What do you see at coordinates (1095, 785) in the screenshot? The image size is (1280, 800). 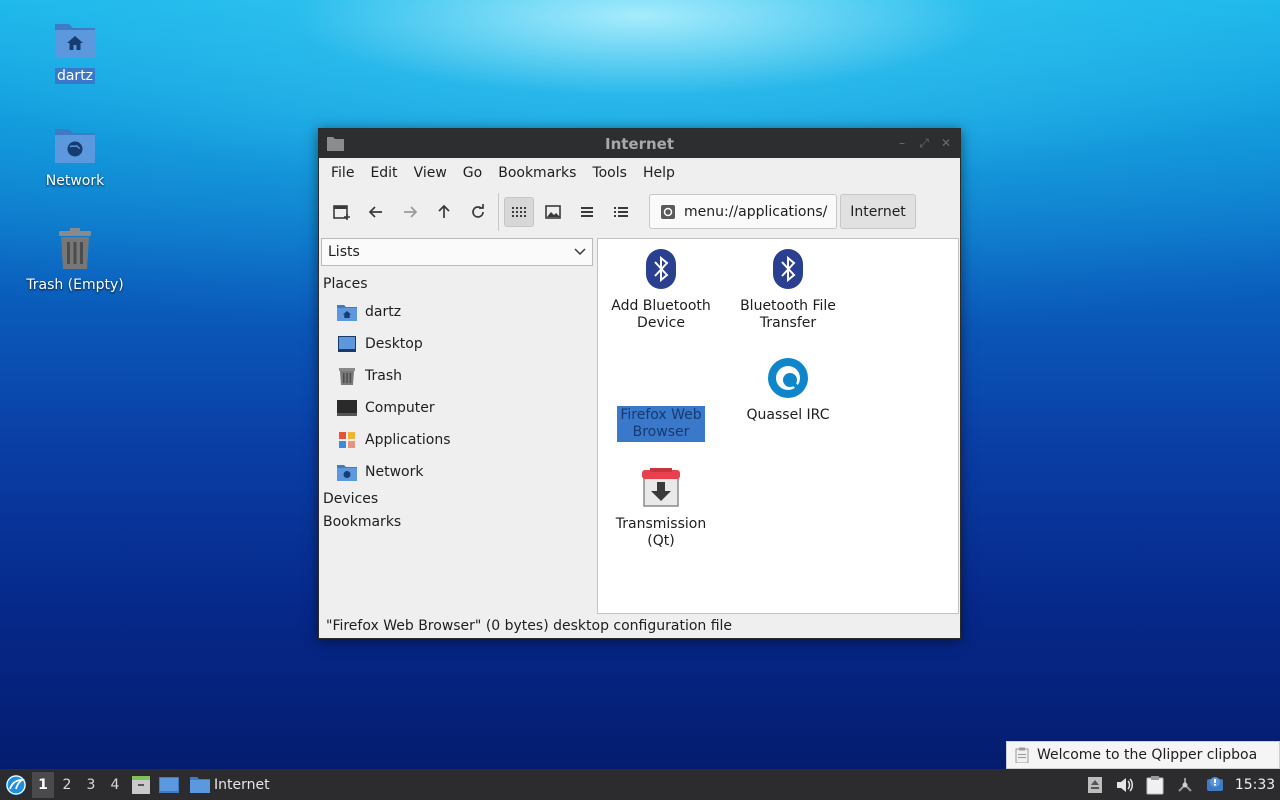 I see `eject-button` at bounding box center [1095, 785].